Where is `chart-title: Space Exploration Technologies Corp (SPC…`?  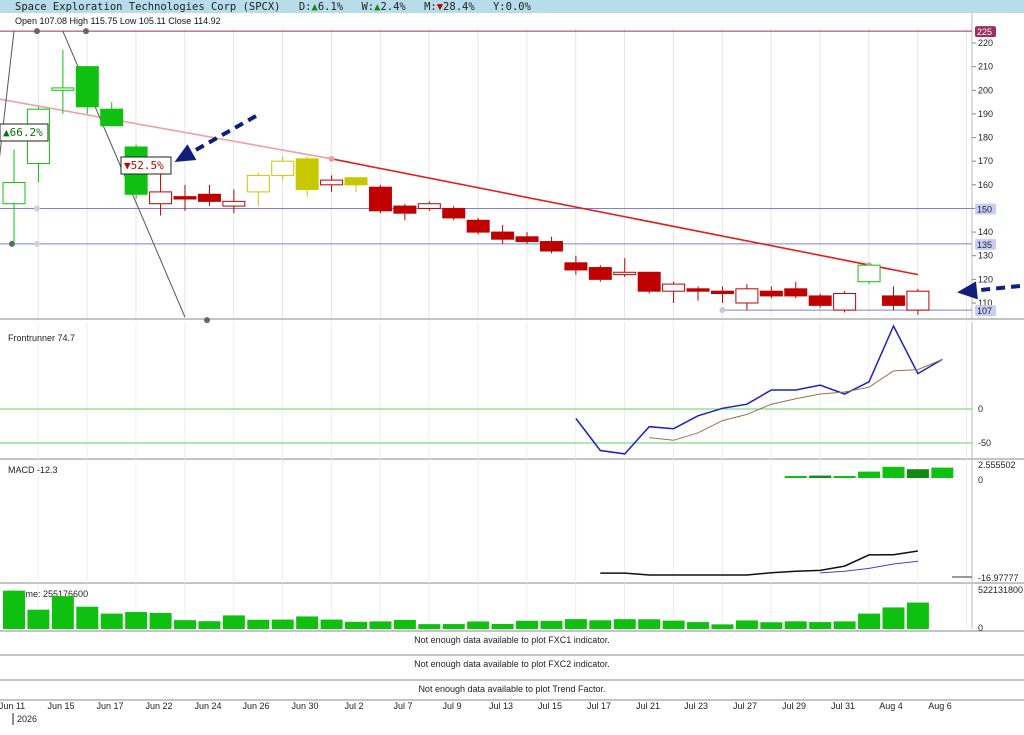 chart-title: Space Exploration Technologies Corp (SPC… is located at coordinates (148, 7).